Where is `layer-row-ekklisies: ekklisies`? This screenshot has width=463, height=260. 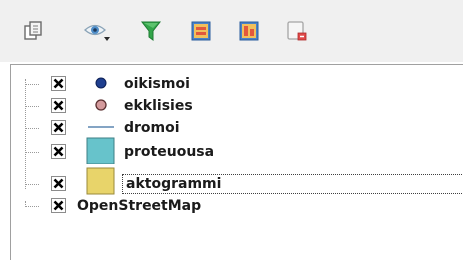
layer-row-ekklisies: ekklisies is located at coordinates (237, 106).